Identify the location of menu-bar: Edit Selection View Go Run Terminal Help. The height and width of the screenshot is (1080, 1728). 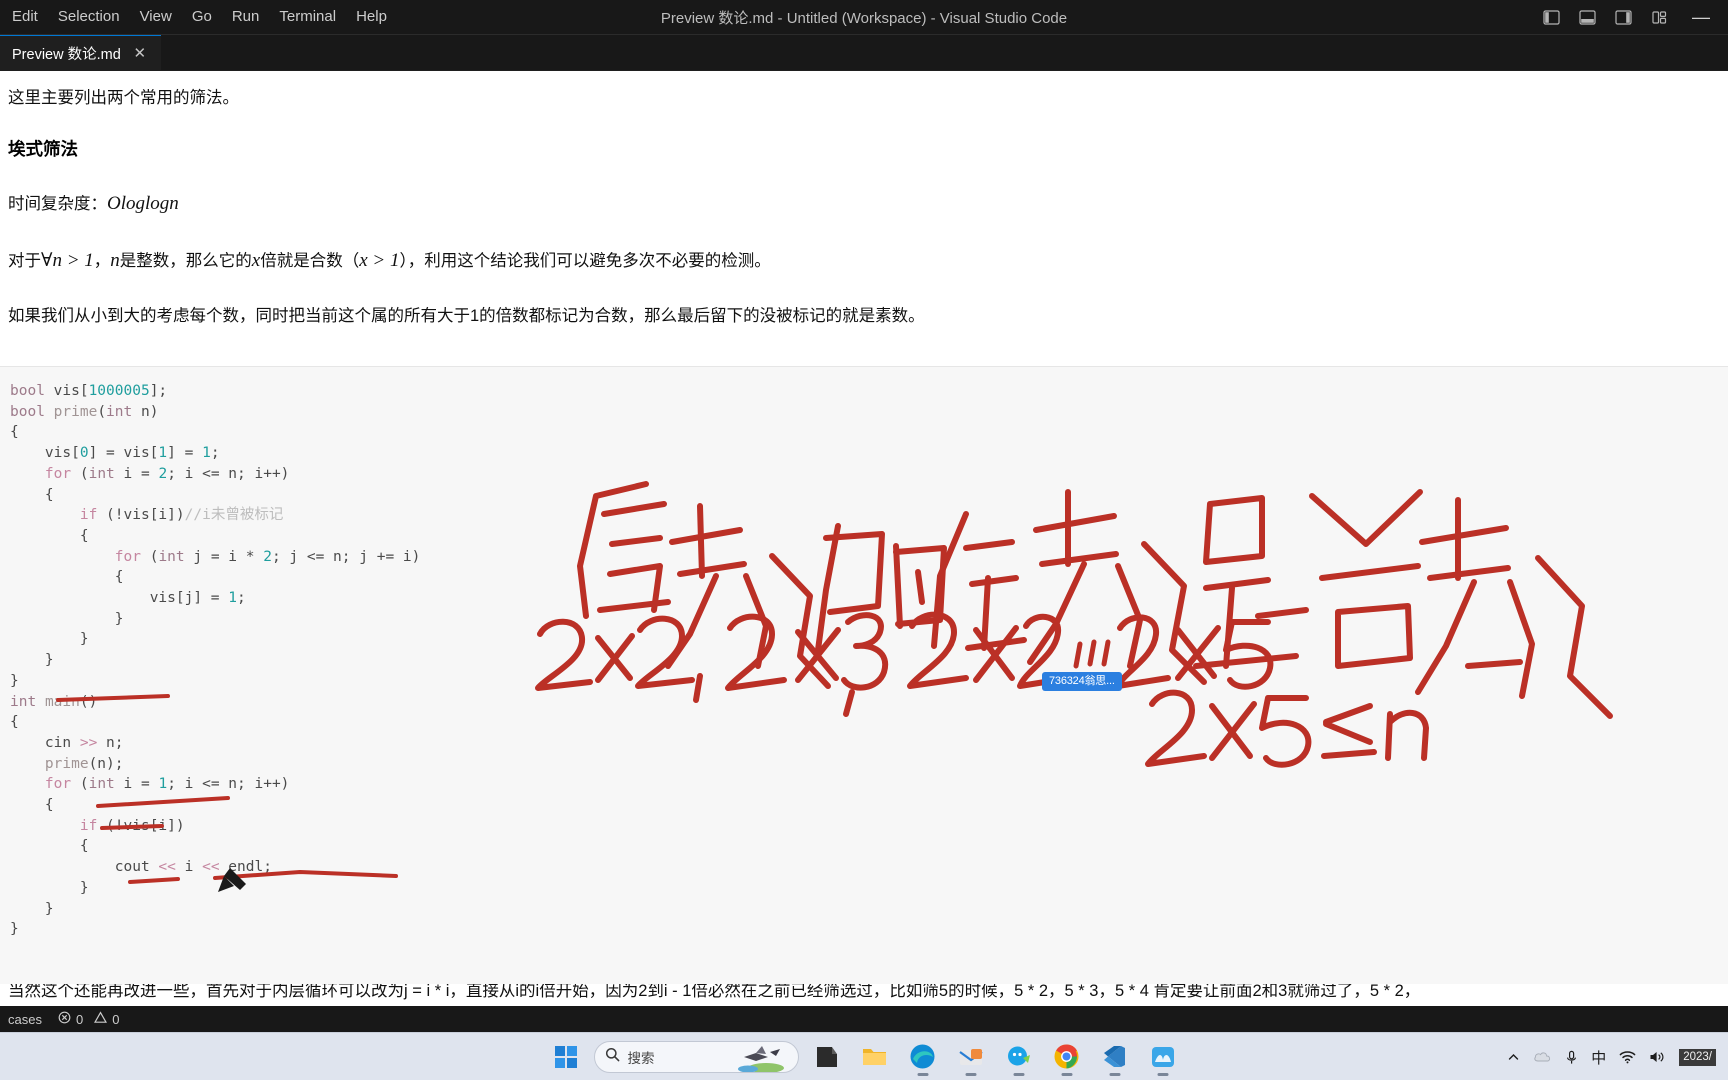
(198, 17).